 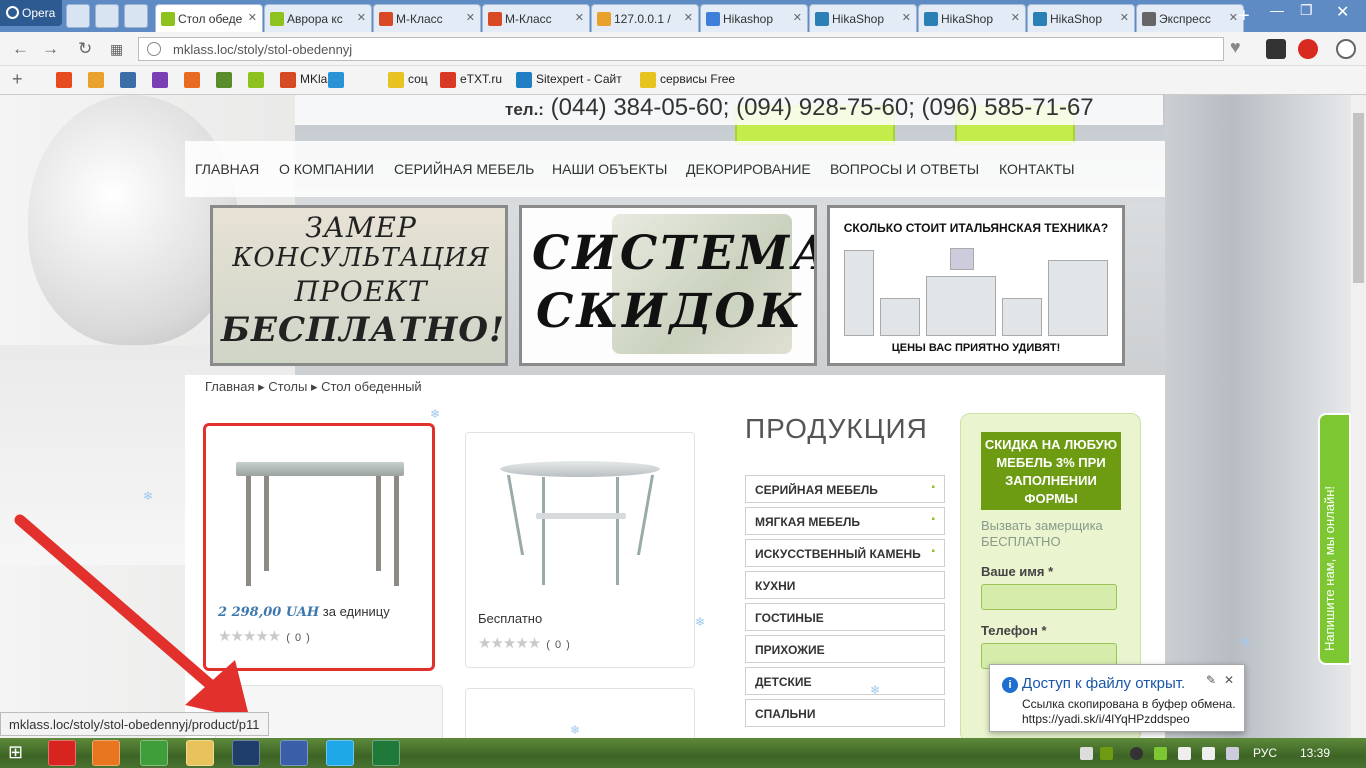 I want to click on scrollbar-thumb, so click(x=1358, y=198).